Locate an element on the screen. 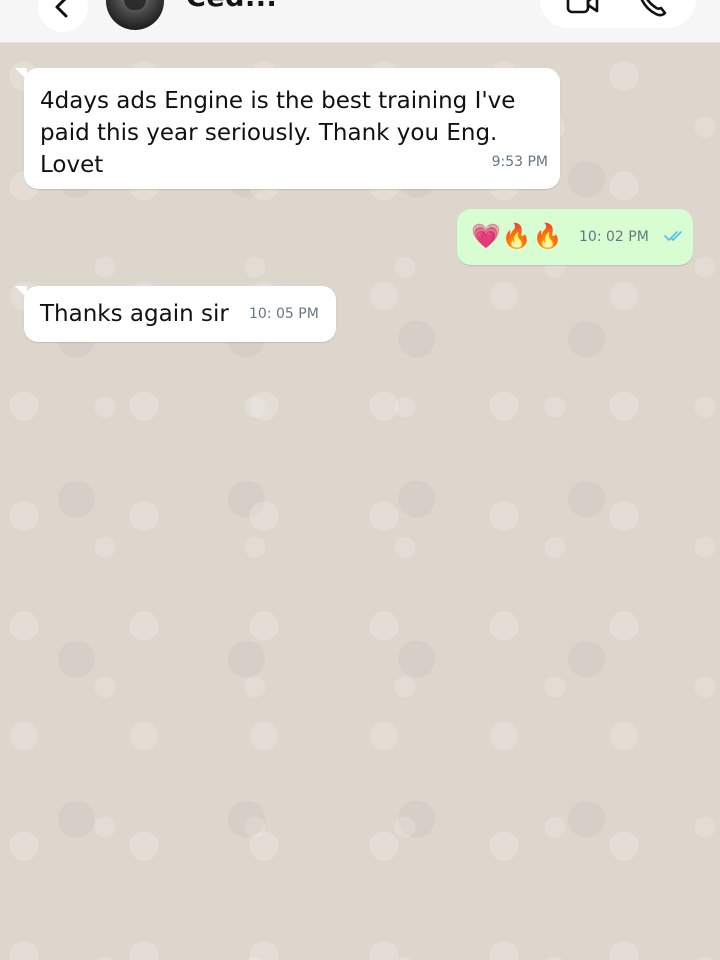 This screenshot has width=720, height=960. double-check-read-icon is located at coordinates (673, 236).